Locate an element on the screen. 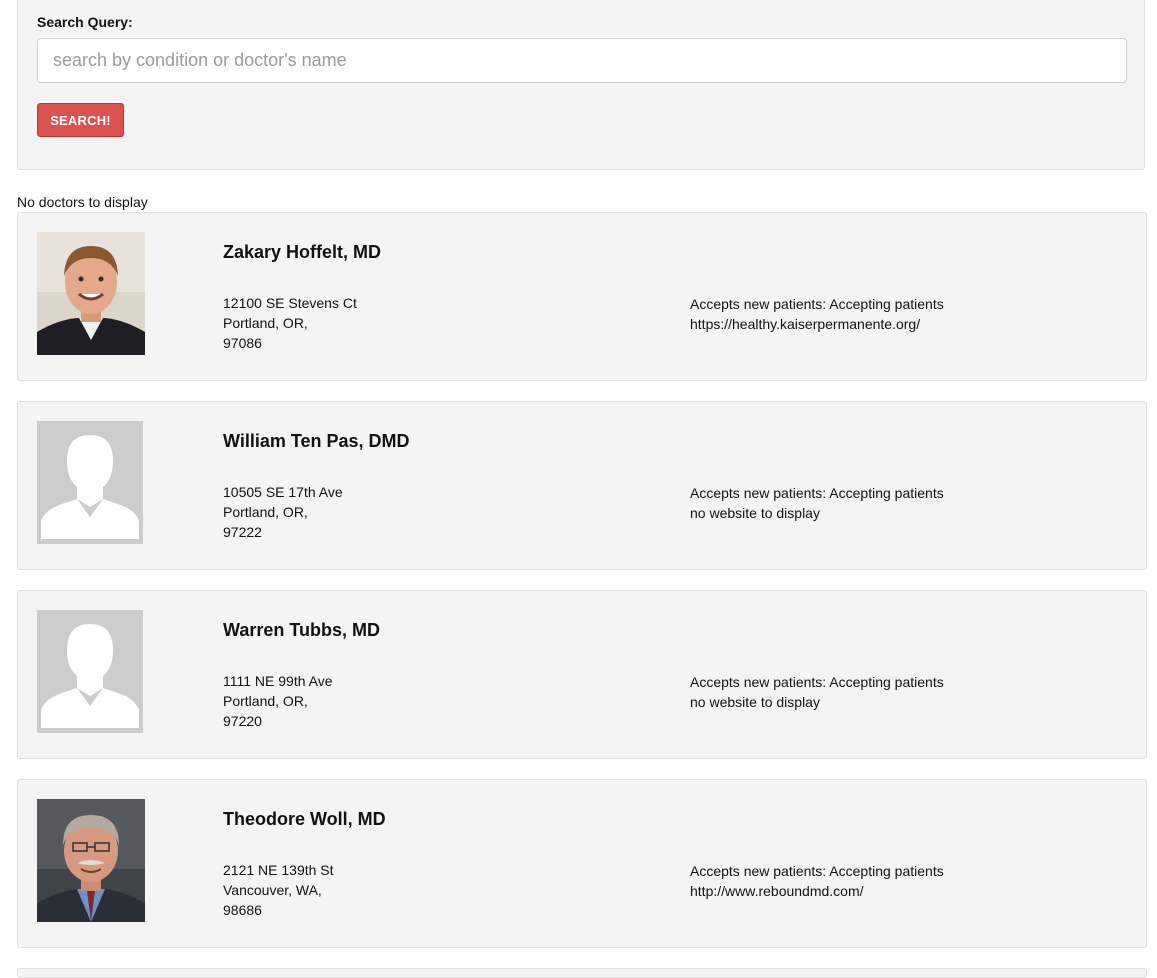 The width and height of the screenshot is (1157, 978). doctor-address: 10505 SE 17th Ave Portland, OR, 97222 is located at coordinates (283, 512).